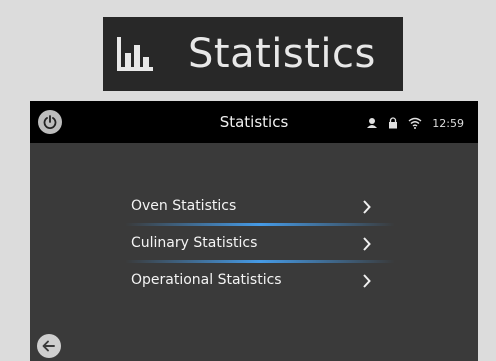 This screenshot has width=496, height=361. What do you see at coordinates (415, 123) in the screenshot?
I see `wifi-icon` at bounding box center [415, 123].